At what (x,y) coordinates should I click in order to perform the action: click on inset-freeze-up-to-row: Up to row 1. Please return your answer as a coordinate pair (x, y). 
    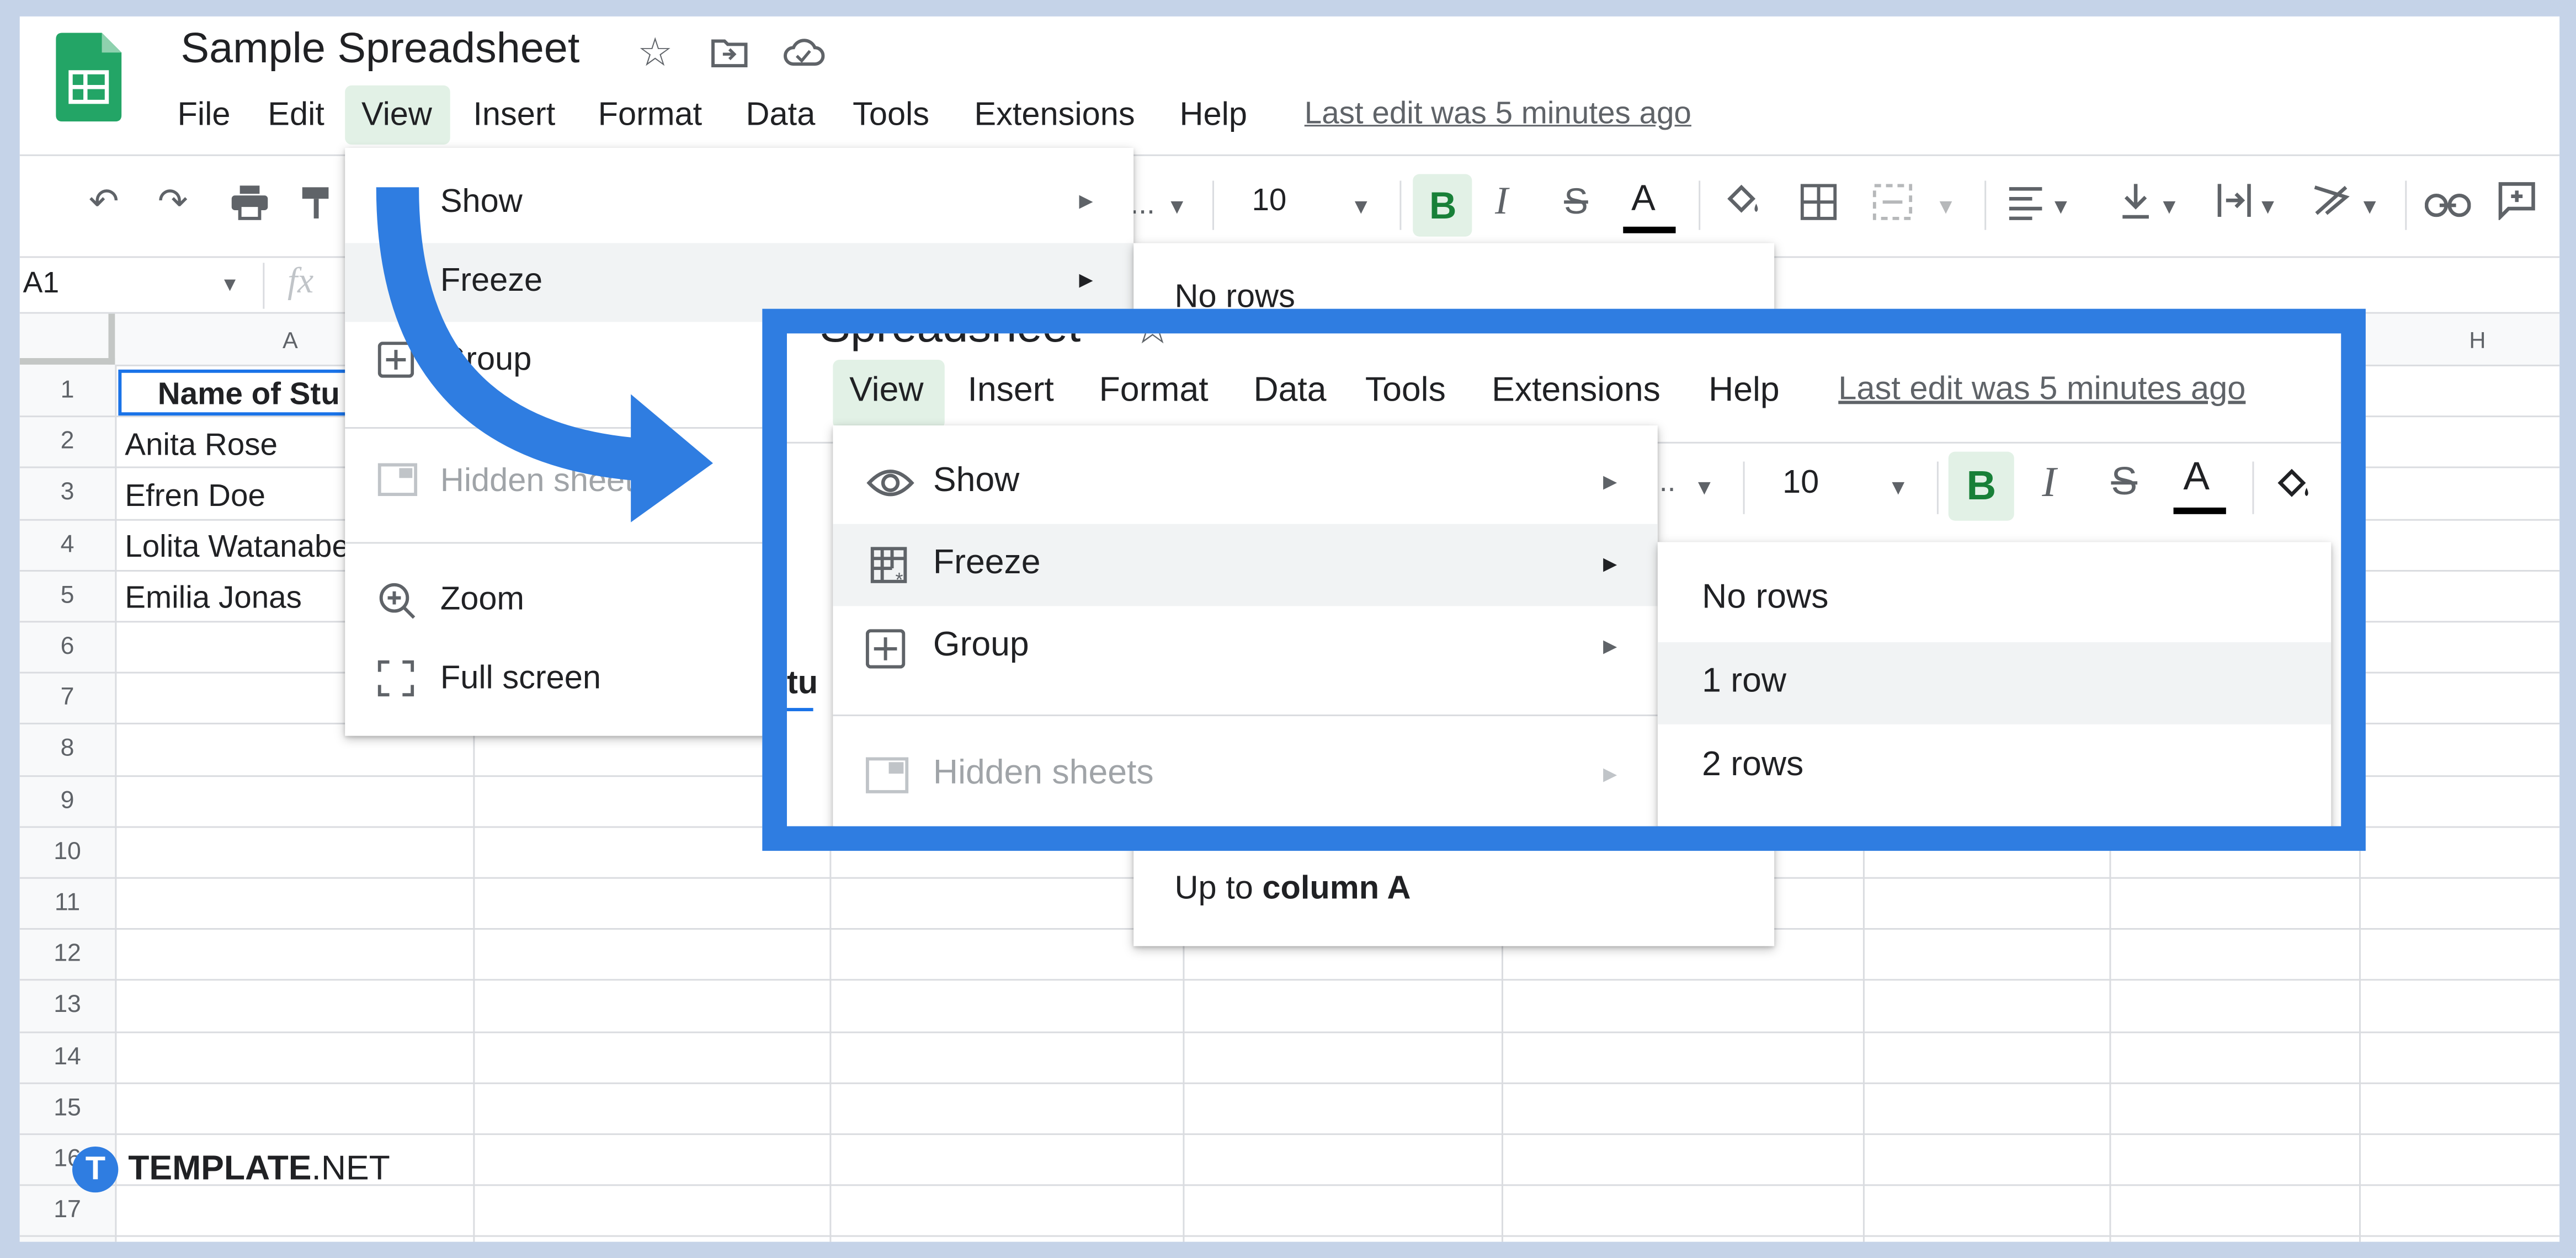
    Looking at the image, I should click on (1790, 836).